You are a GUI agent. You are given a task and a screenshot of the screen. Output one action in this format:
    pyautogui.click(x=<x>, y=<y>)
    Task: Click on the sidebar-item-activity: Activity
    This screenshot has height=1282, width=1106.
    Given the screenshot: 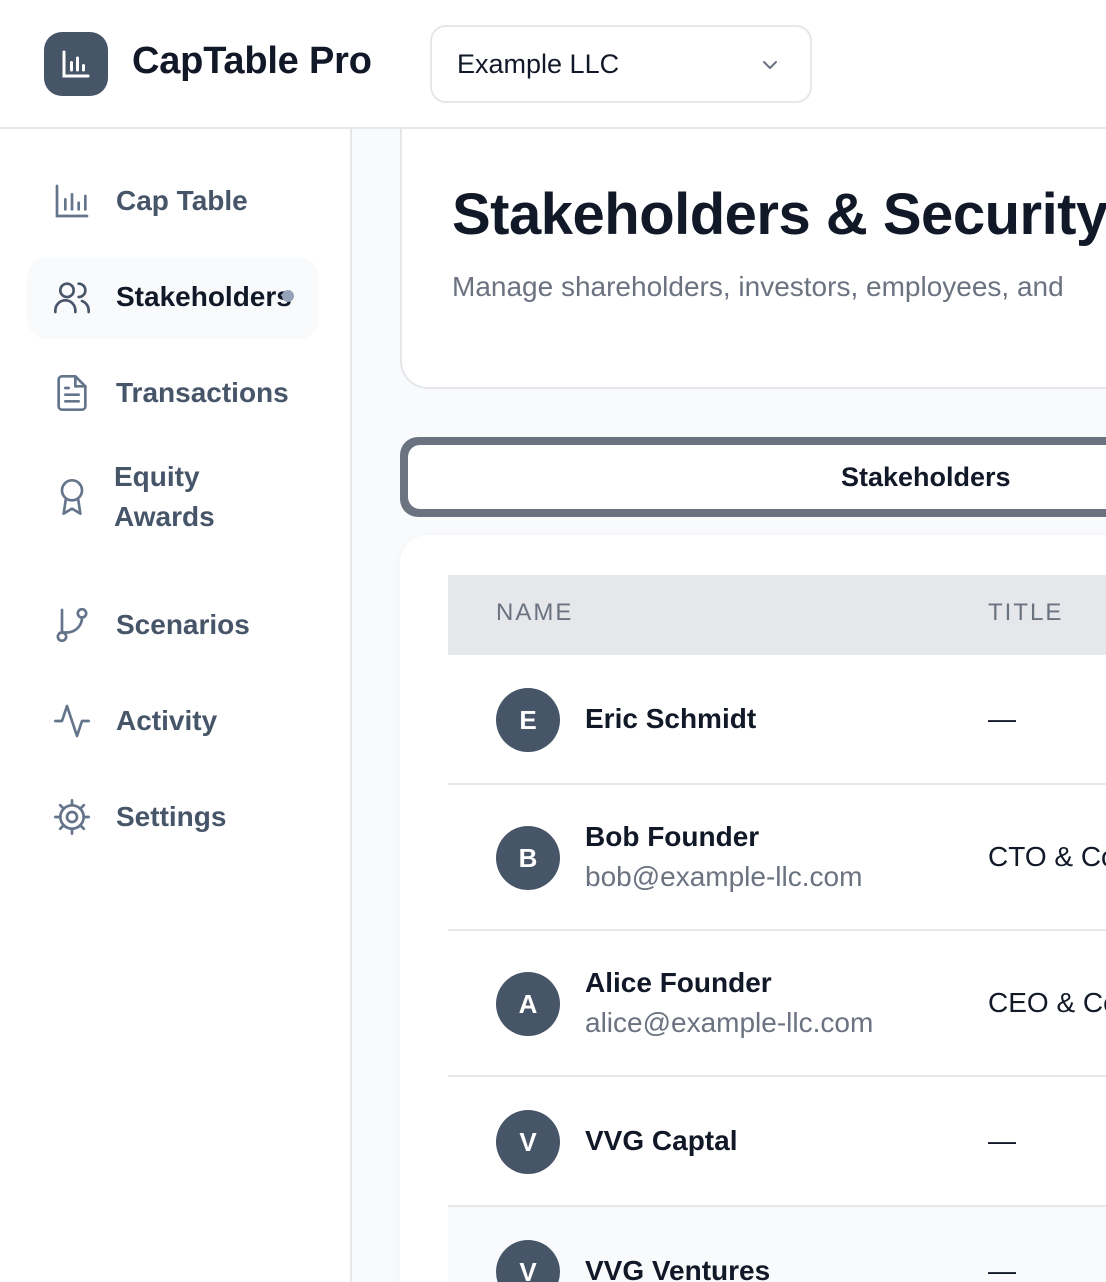 What is the action you would take?
    pyautogui.click(x=173, y=721)
    